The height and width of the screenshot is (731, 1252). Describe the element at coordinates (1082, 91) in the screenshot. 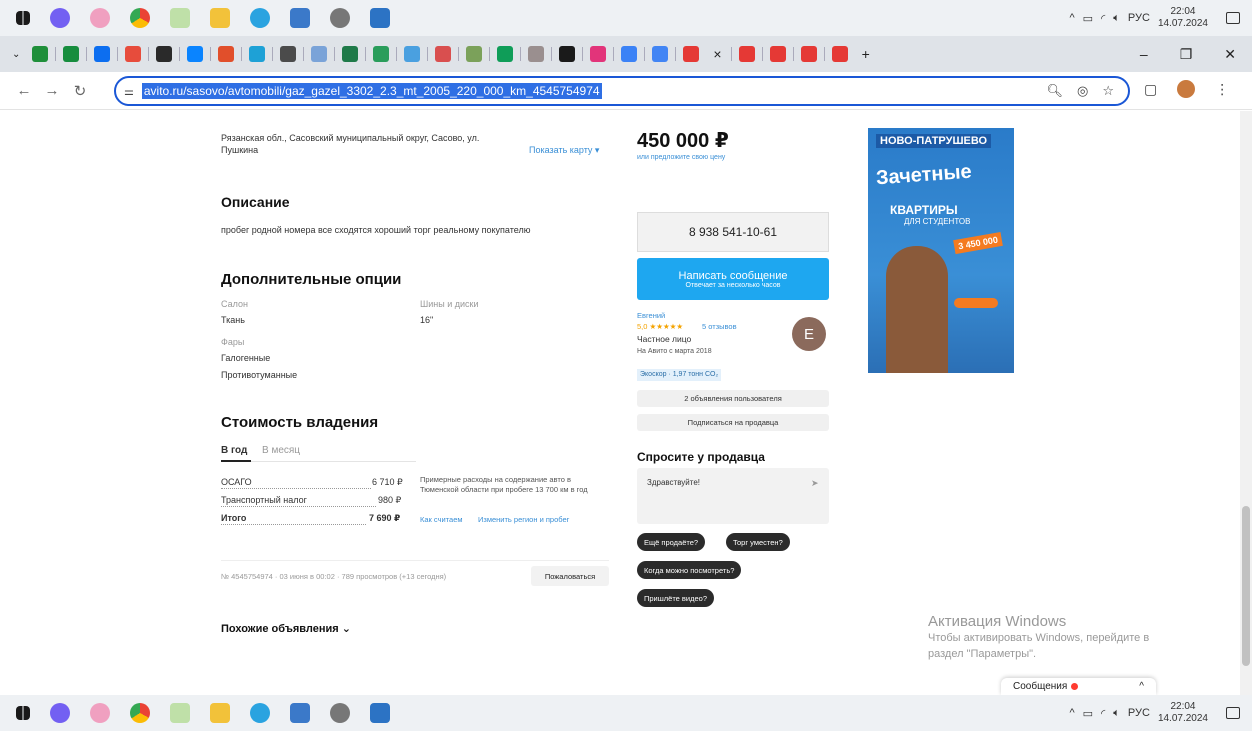

I see `eye-off-icon: ◎` at that location.